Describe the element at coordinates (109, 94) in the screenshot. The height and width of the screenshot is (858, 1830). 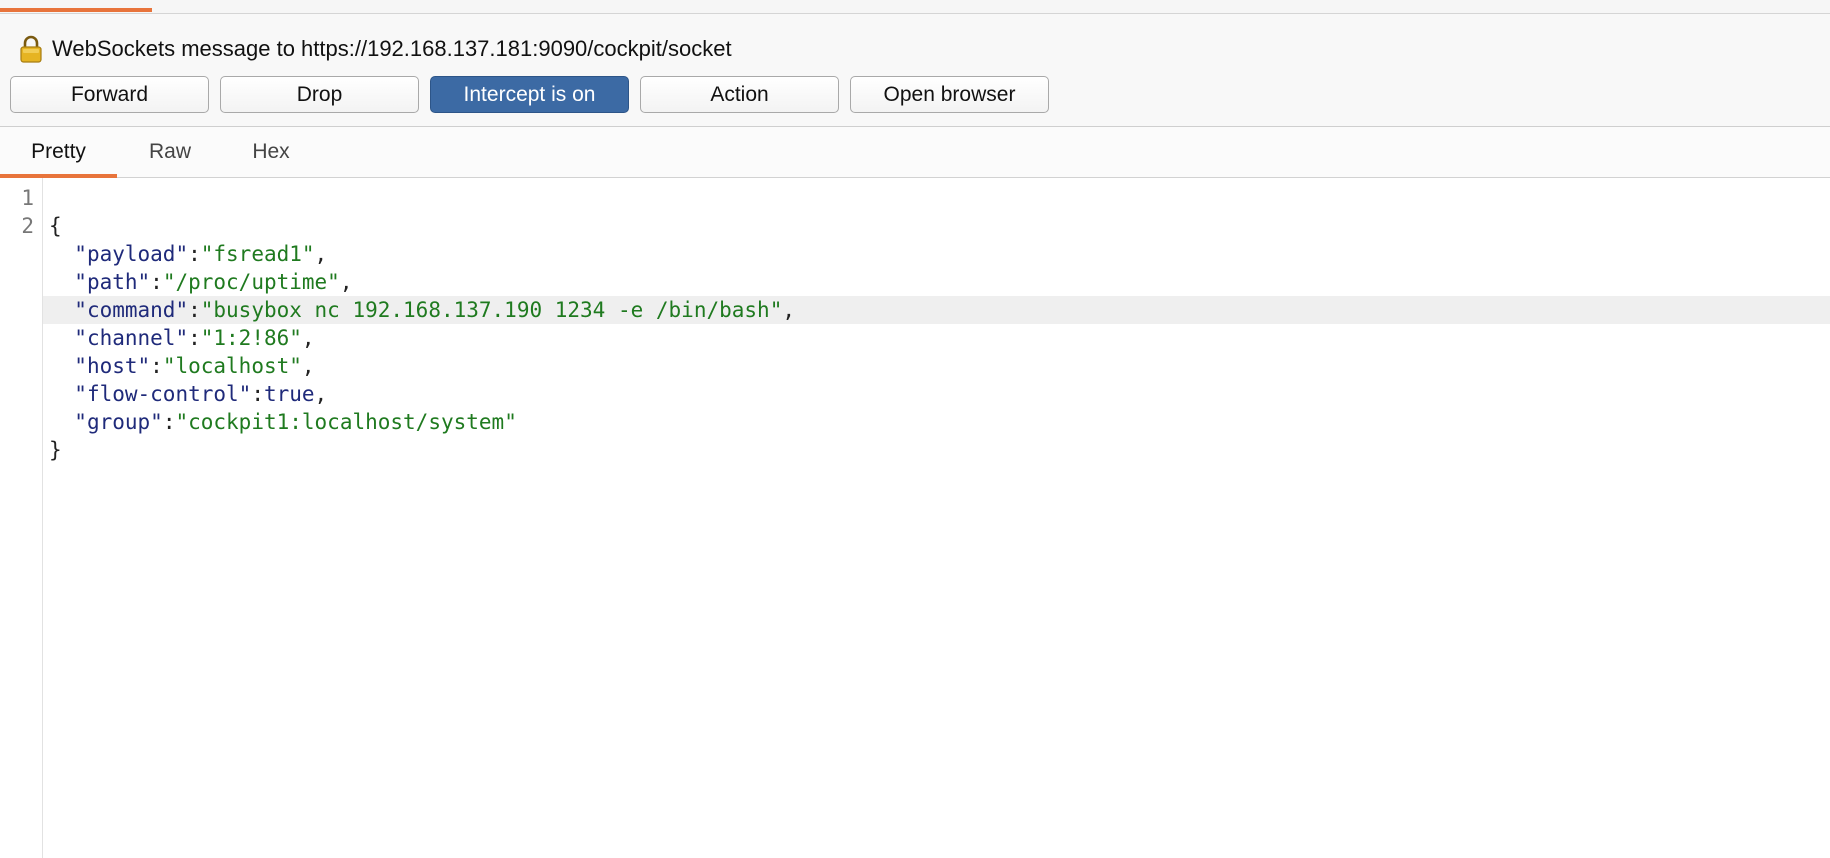
I see `forward-button: Forward` at that location.